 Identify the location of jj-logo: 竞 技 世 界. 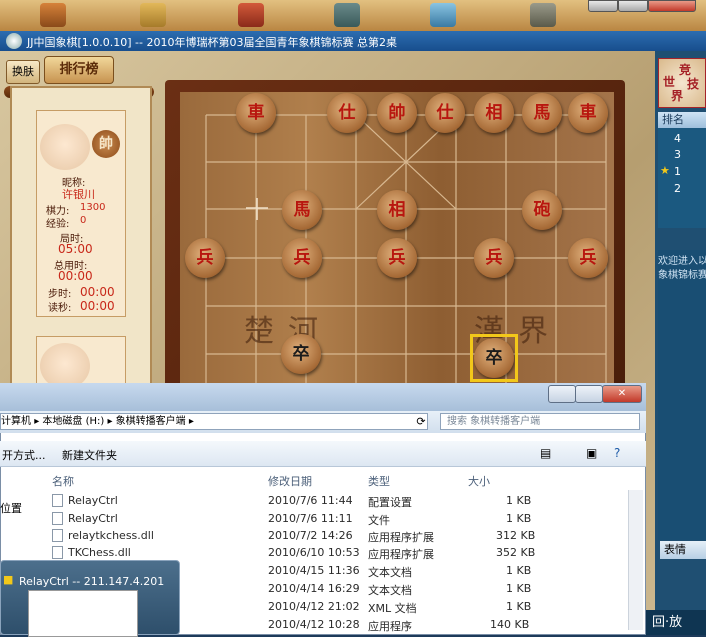
(682, 83).